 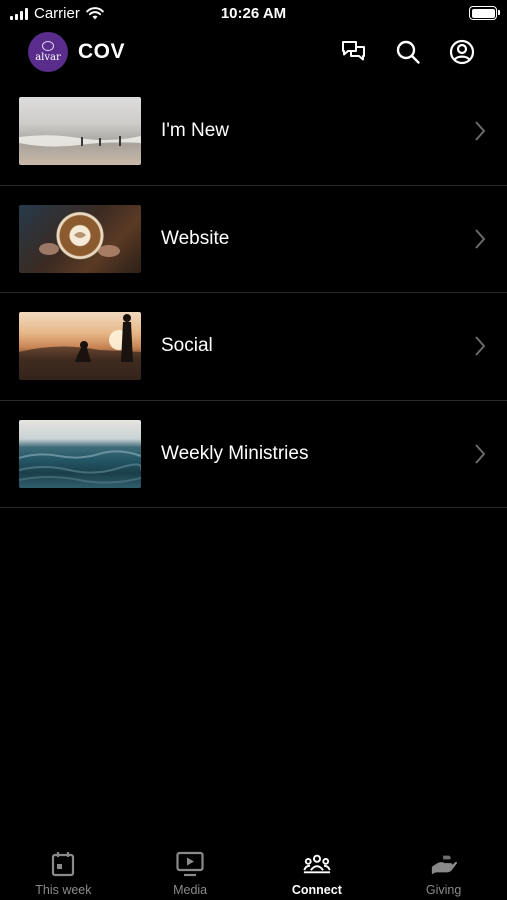 I want to click on status-bar: Carrier 10:26 AM, so click(x=253, y=14).